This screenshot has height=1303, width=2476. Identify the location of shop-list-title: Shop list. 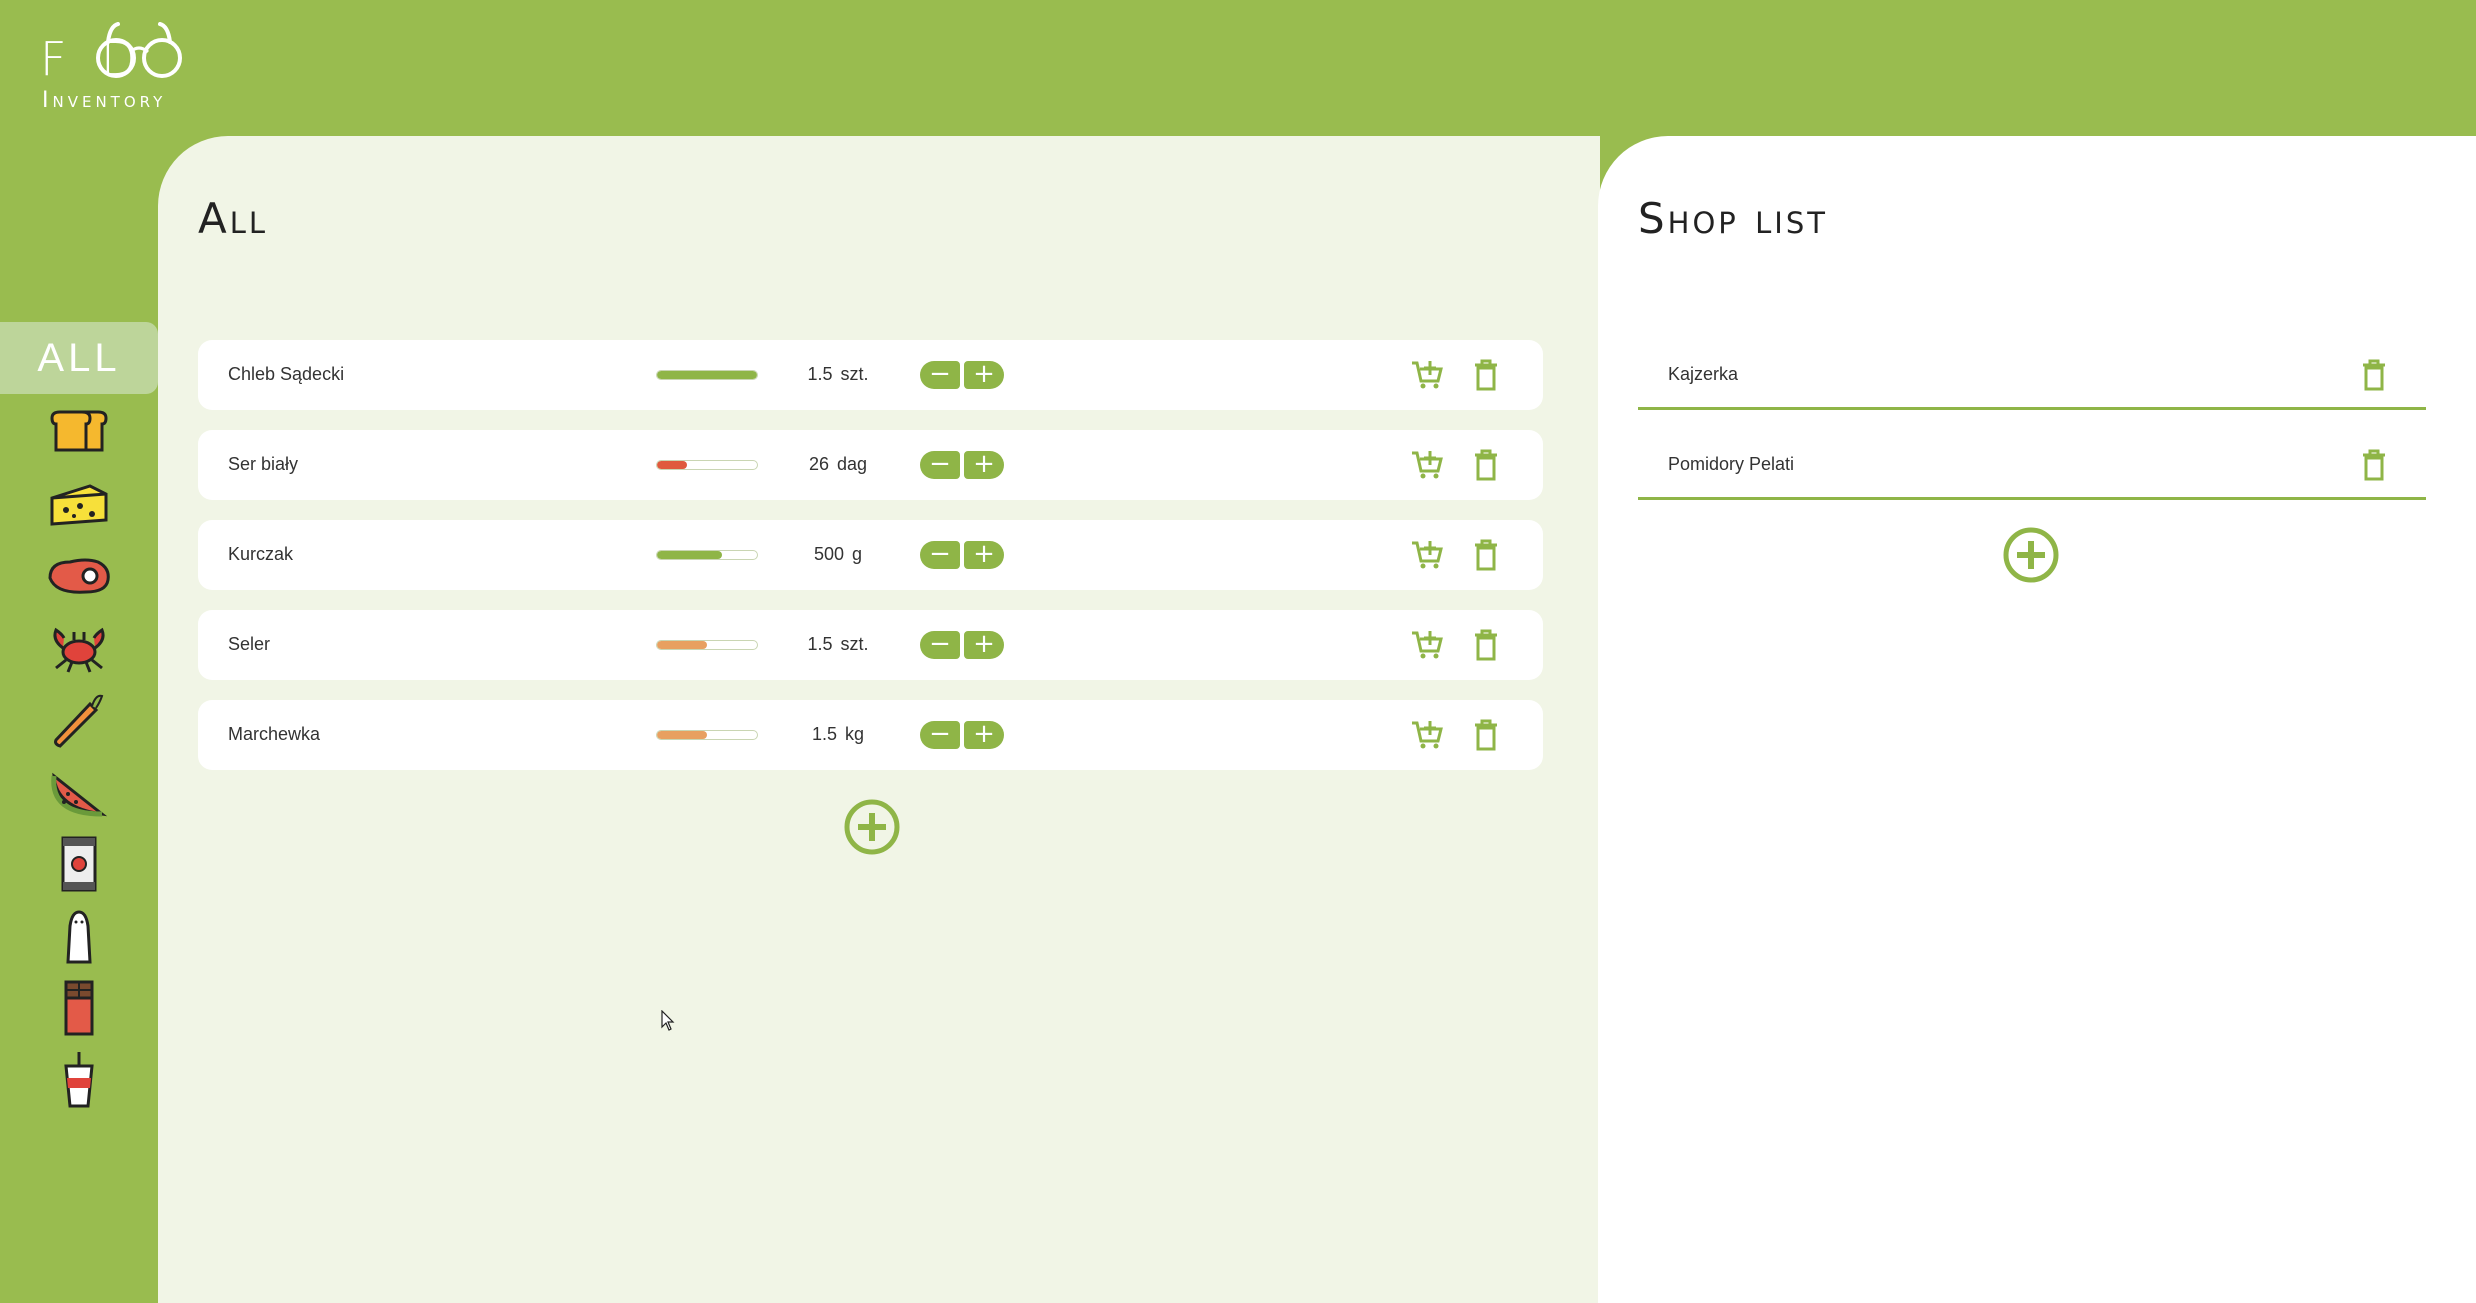
(1733, 218).